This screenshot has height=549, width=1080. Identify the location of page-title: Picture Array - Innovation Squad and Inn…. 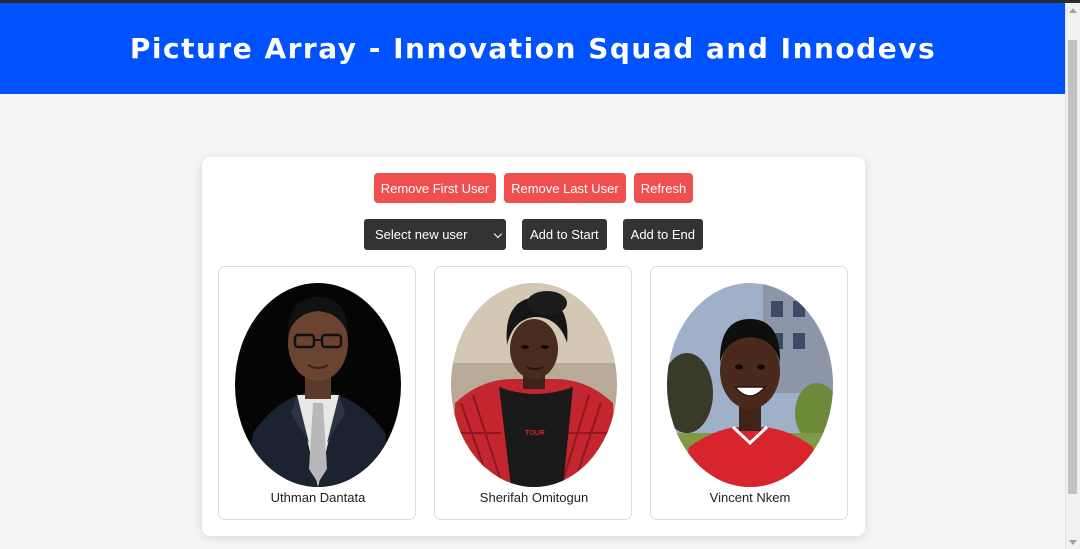
(533, 48).